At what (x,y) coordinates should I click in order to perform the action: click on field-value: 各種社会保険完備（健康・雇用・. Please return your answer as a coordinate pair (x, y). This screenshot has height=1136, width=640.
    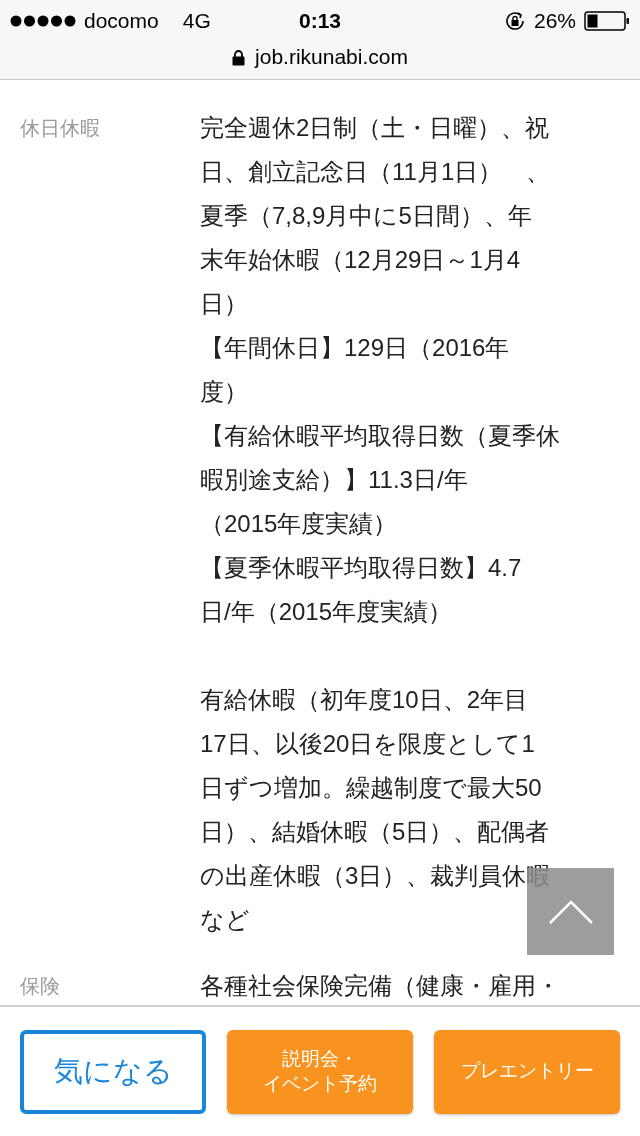
    Looking at the image, I should click on (380, 986).